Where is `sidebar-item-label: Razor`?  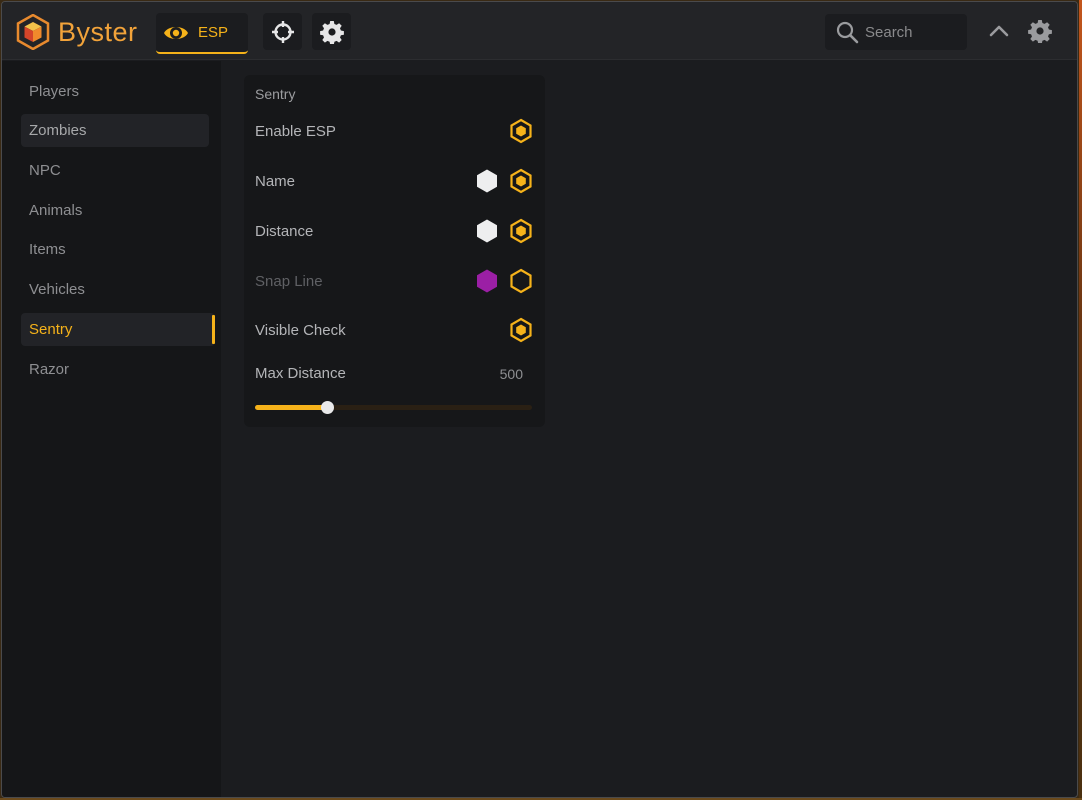
sidebar-item-label: Razor is located at coordinates (49, 369).